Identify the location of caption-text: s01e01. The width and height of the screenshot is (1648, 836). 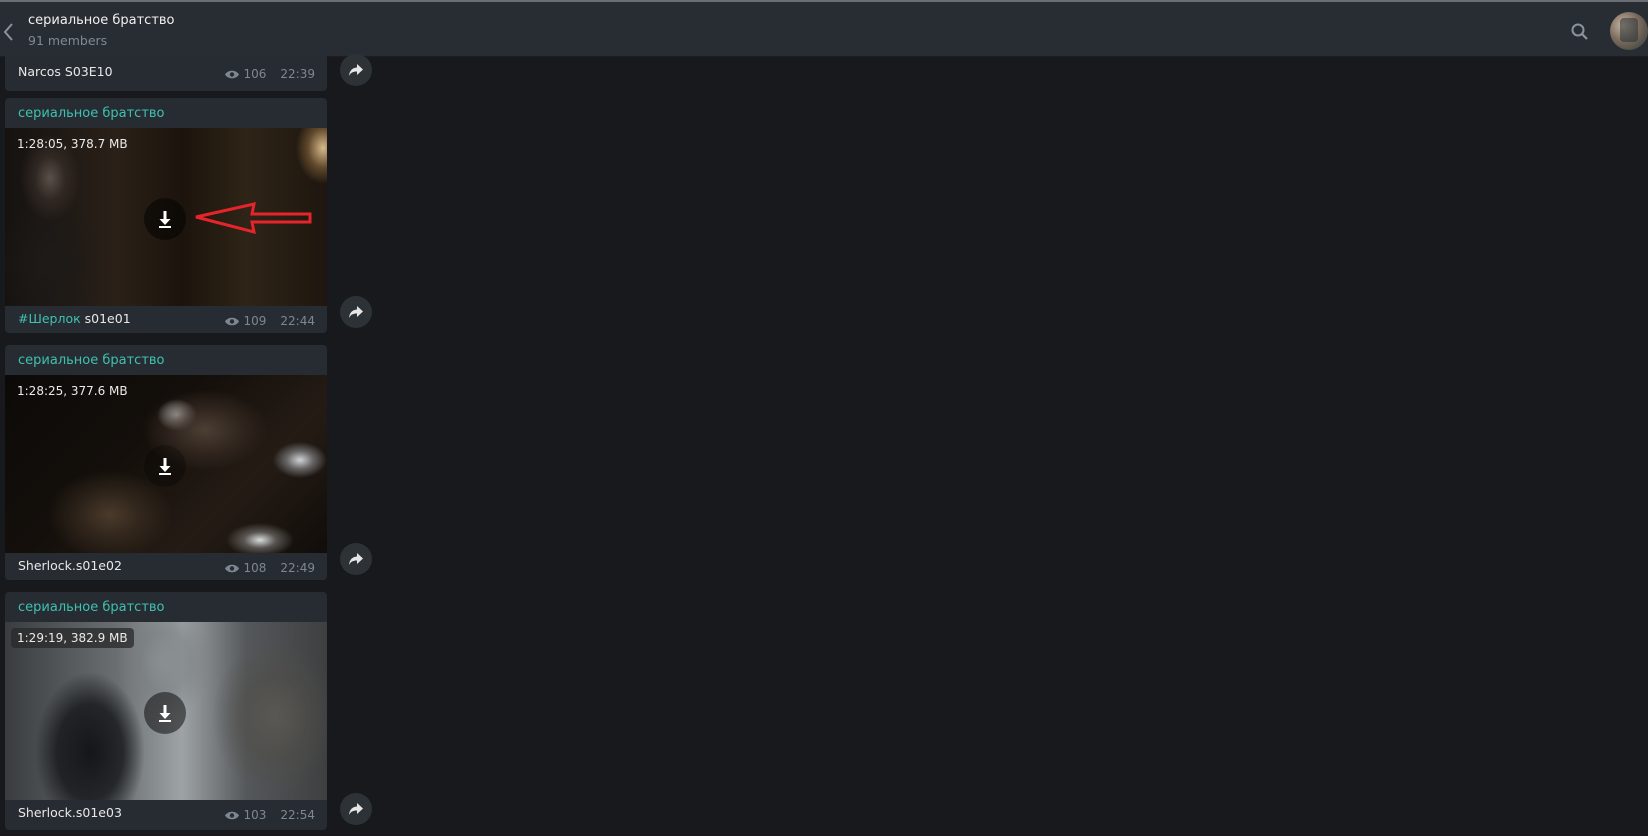
(105, 318).